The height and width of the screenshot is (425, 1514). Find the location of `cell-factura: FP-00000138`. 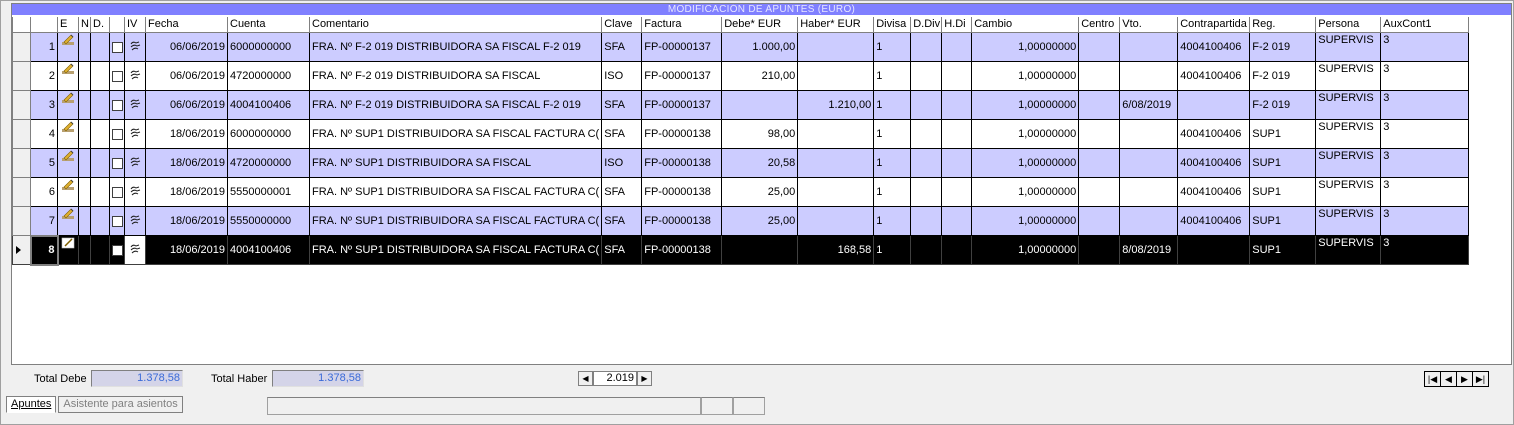

cell-factura: FP-00000138 is located at coordinates (682, 192).